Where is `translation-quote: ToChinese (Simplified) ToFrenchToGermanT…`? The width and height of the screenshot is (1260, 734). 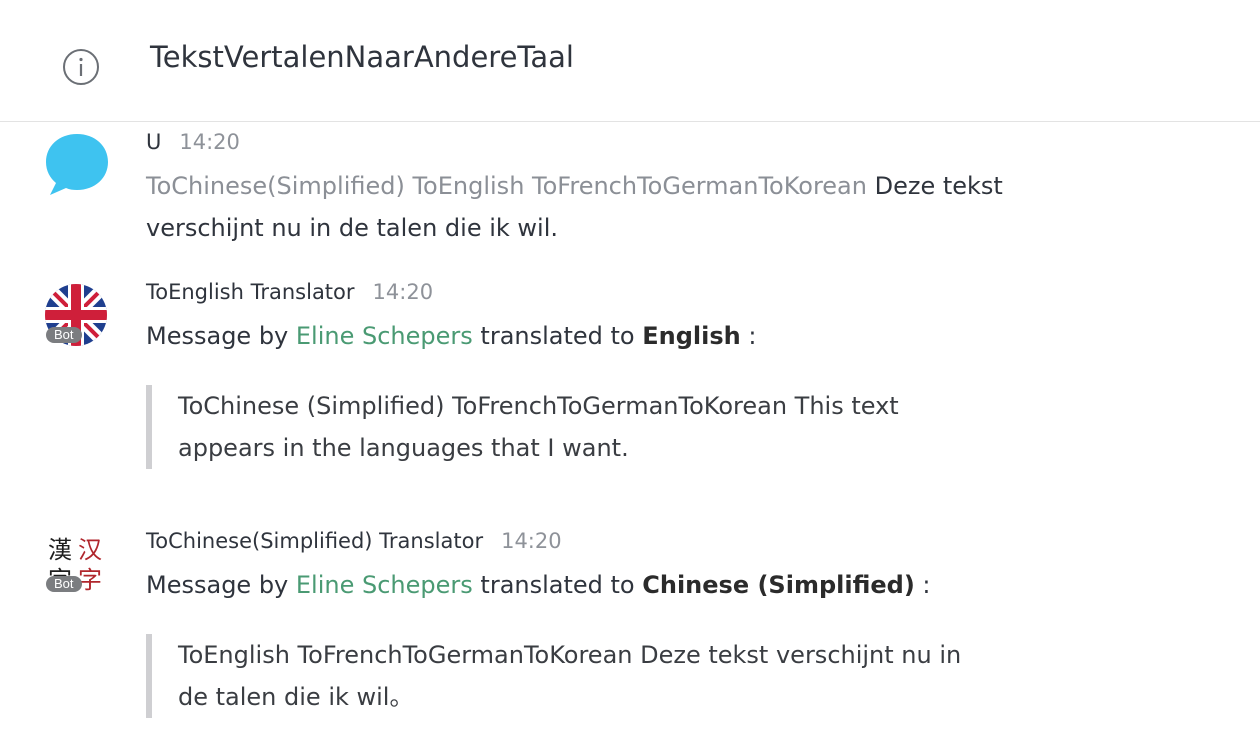
translation-quote: ToChinese (Simplified) ToFrenchToGermanT… is located at coordinates (522, 427).